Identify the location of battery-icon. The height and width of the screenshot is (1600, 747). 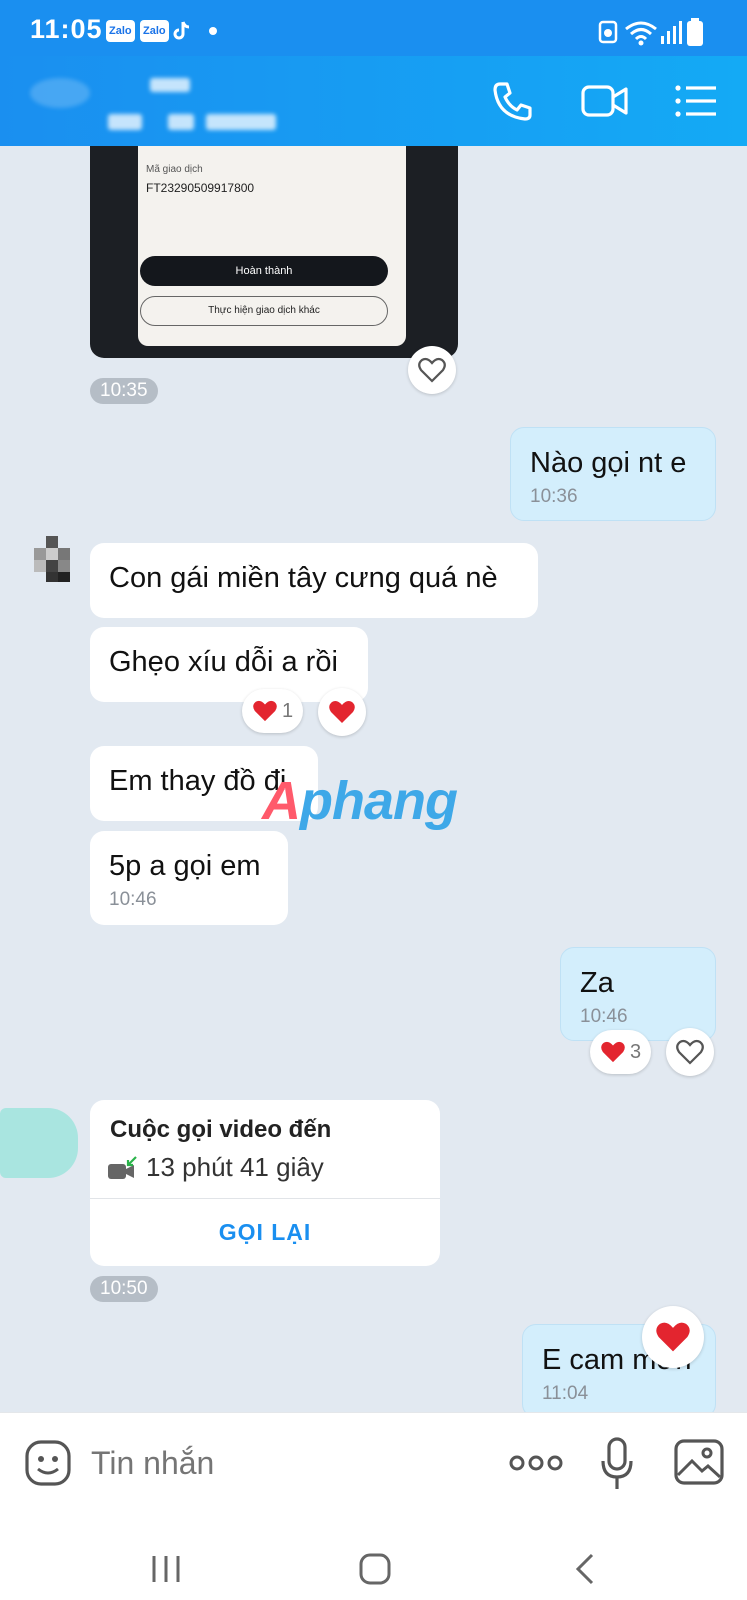
(695, 32).